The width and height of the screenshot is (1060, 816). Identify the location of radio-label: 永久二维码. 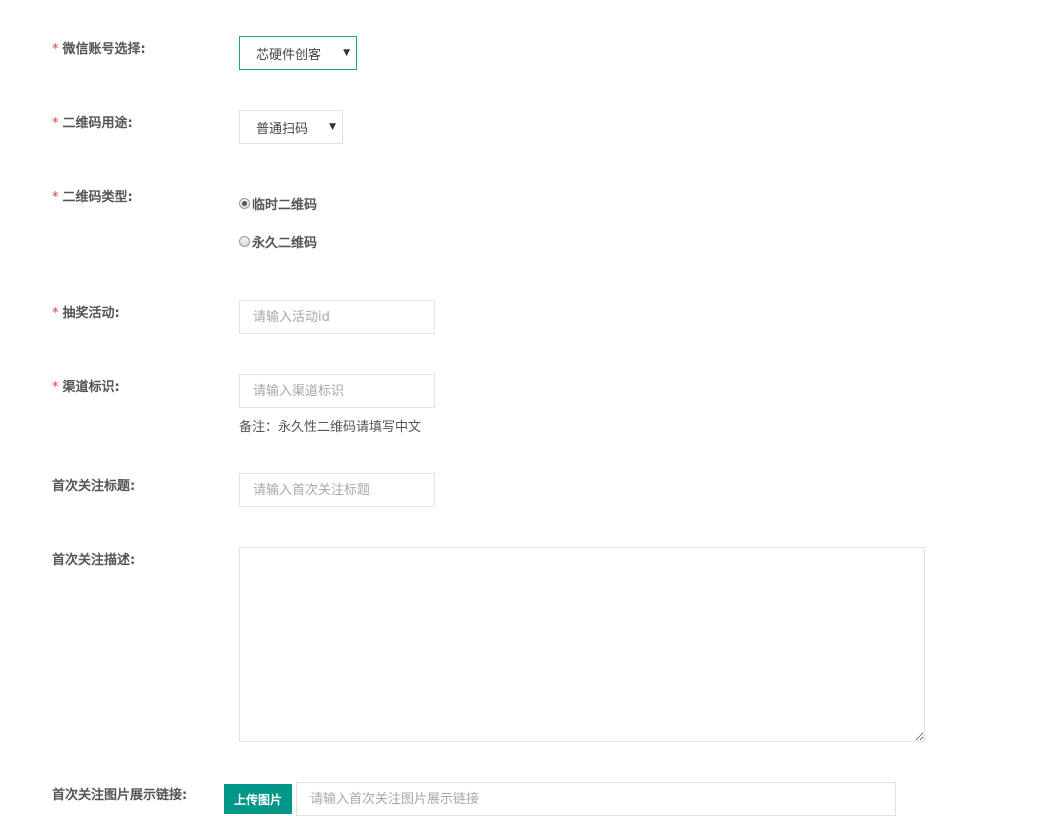
(285, 243).